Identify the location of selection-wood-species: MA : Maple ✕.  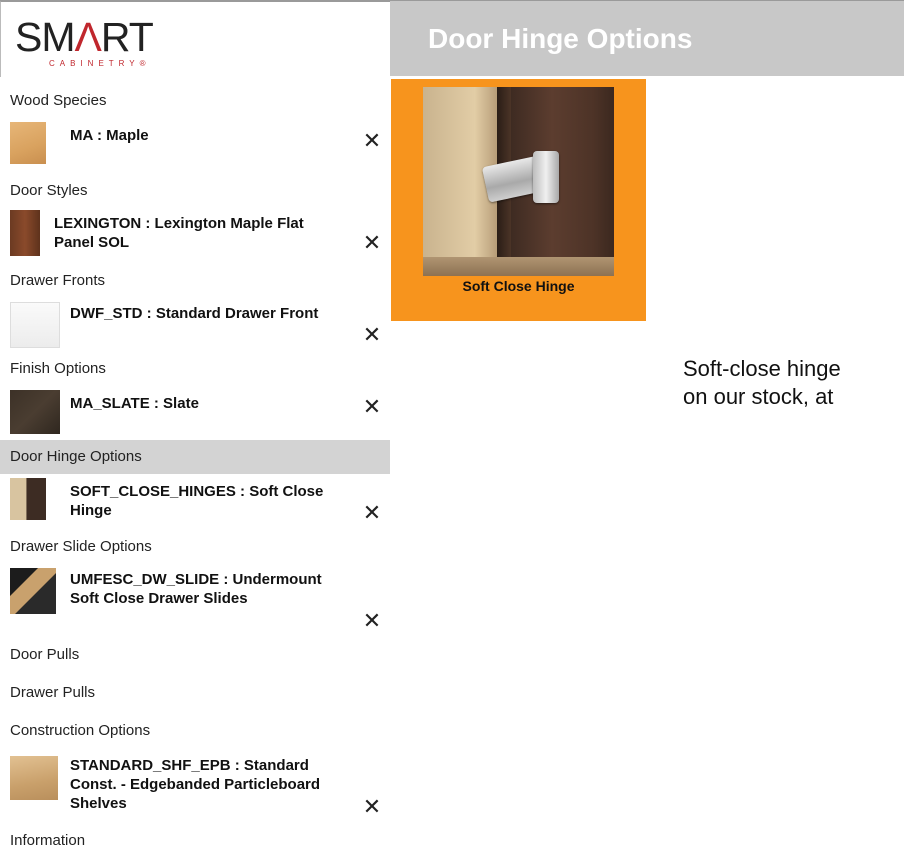
(195, 141).